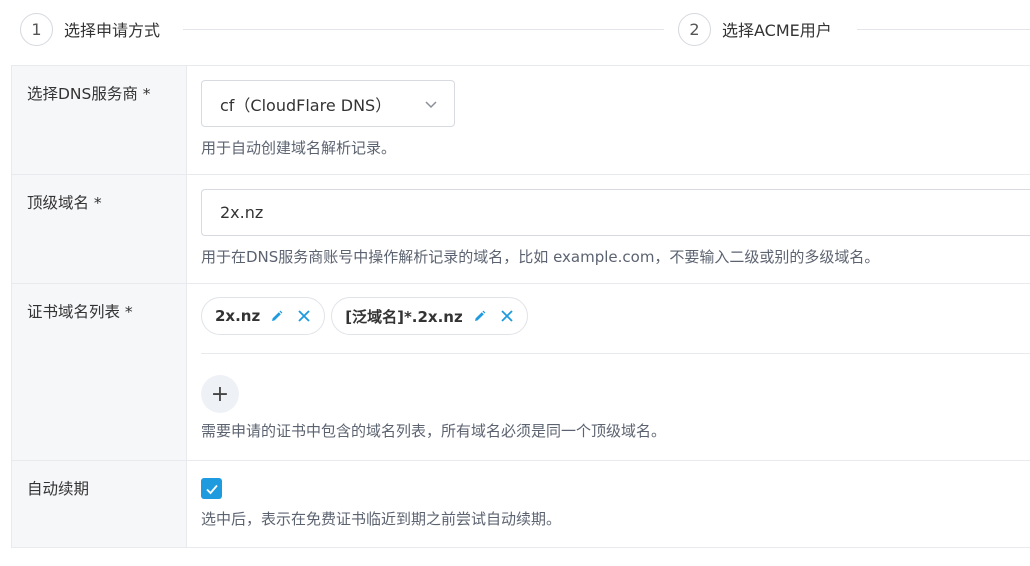 The height and width of the screenshot is (566, 1030). Describe the element at coordinates (615, 316) in the screenshot. I see `domain-tags: 2x.nz [泛域名]*.2x.nz` at that location.